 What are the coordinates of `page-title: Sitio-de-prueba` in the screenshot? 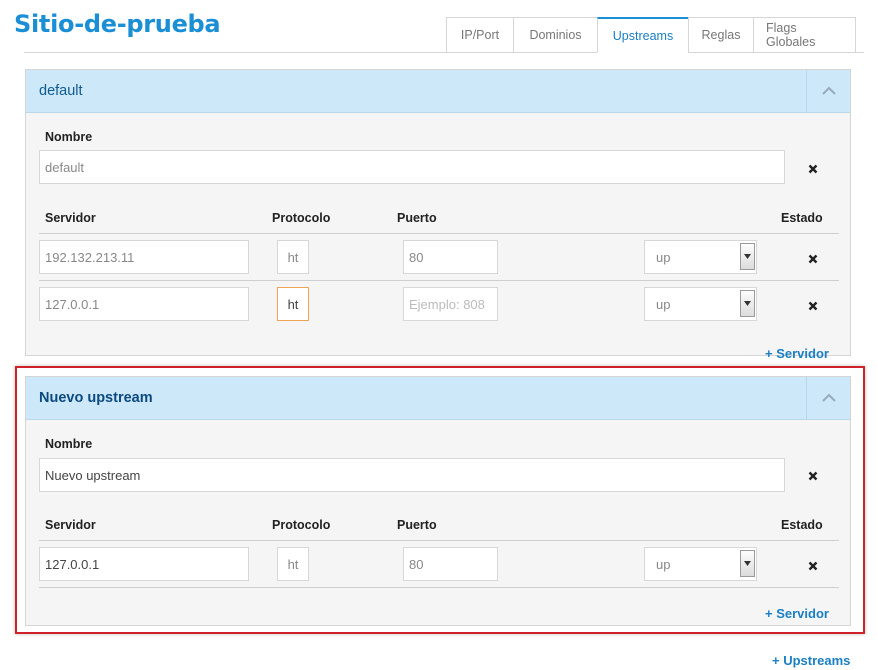 It's located at (117, 24).